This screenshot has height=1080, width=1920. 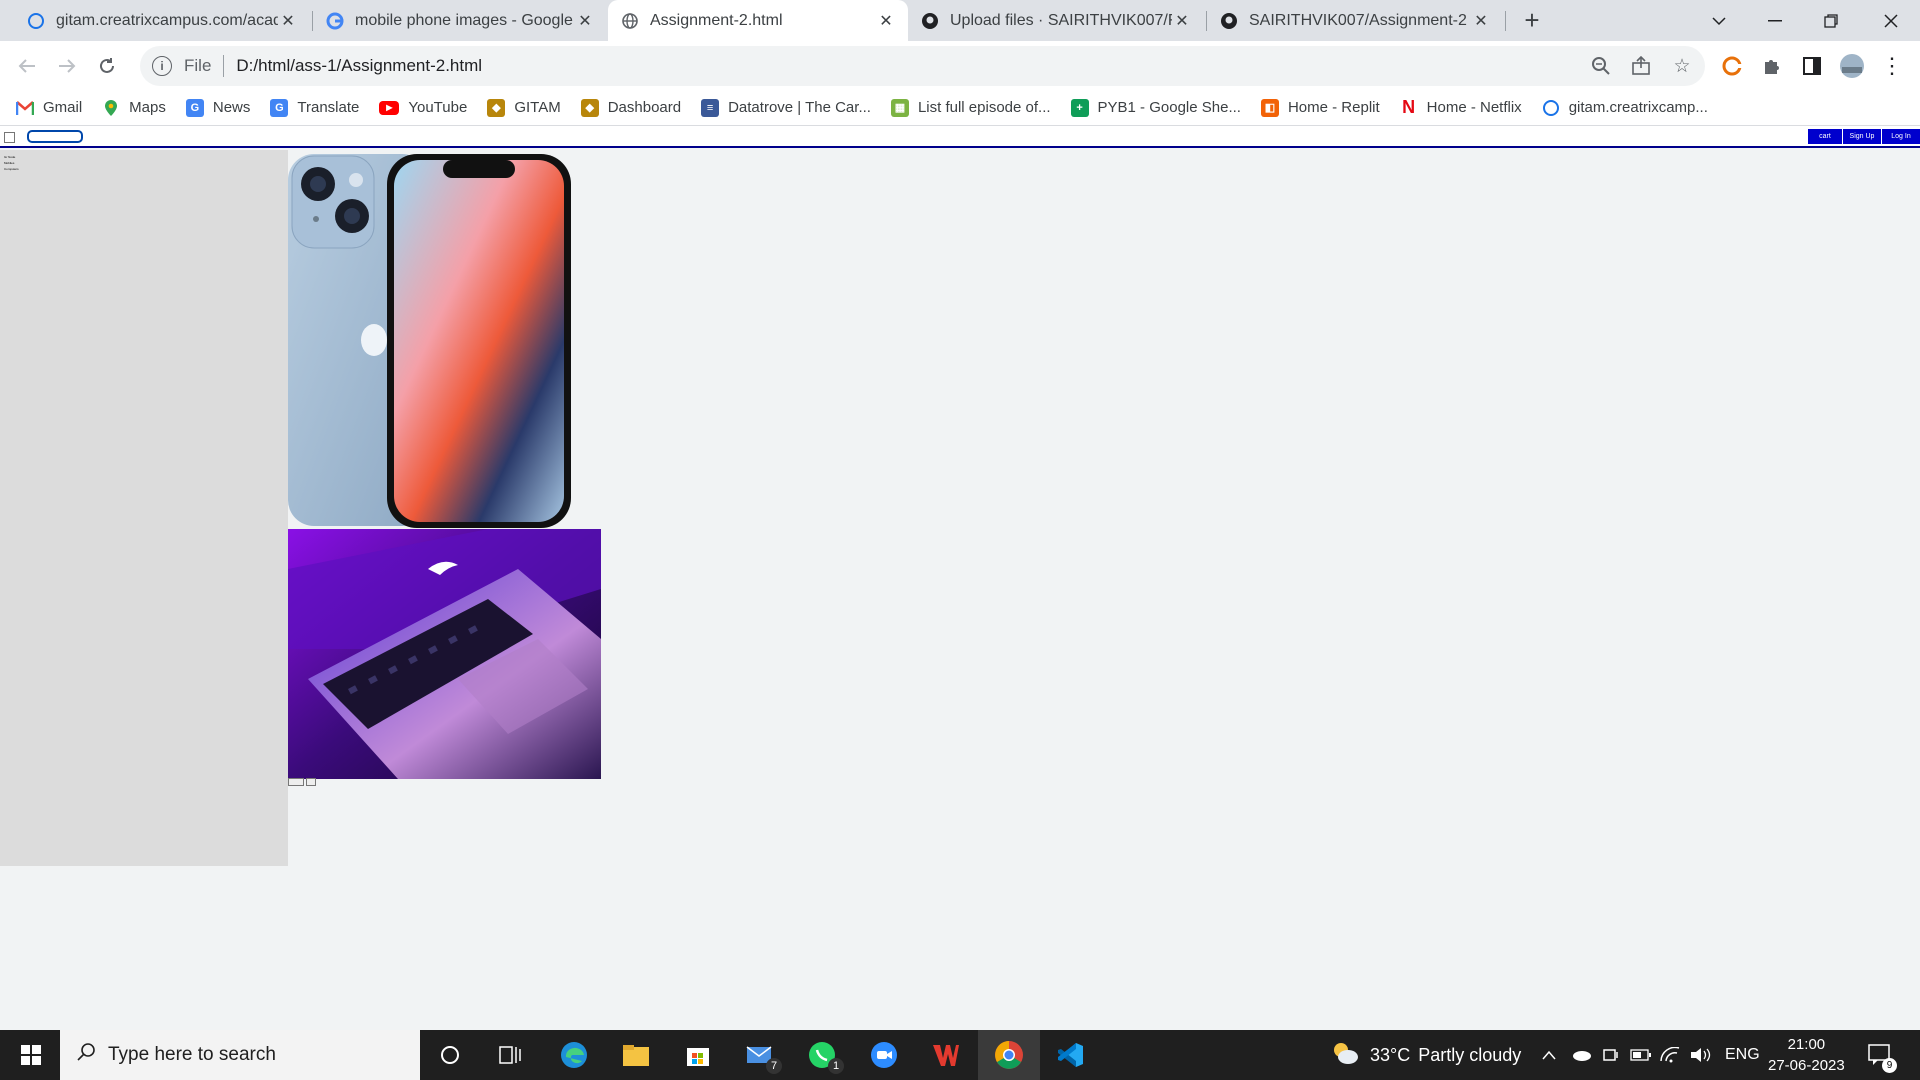 I want to click on tab-upload-files: Upload files · SAIRITHVIK007/FSD ✕, so click(x=1056, y=20).